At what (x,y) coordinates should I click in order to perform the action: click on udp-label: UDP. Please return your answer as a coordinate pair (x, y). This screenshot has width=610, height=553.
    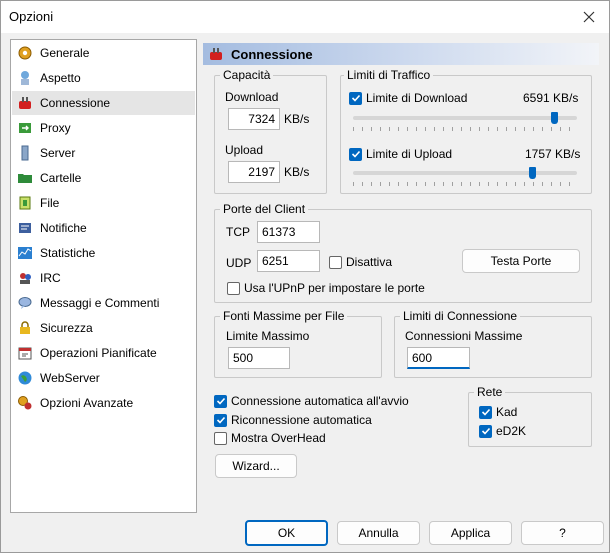
    Looking at the image, I should click on (239, 263).